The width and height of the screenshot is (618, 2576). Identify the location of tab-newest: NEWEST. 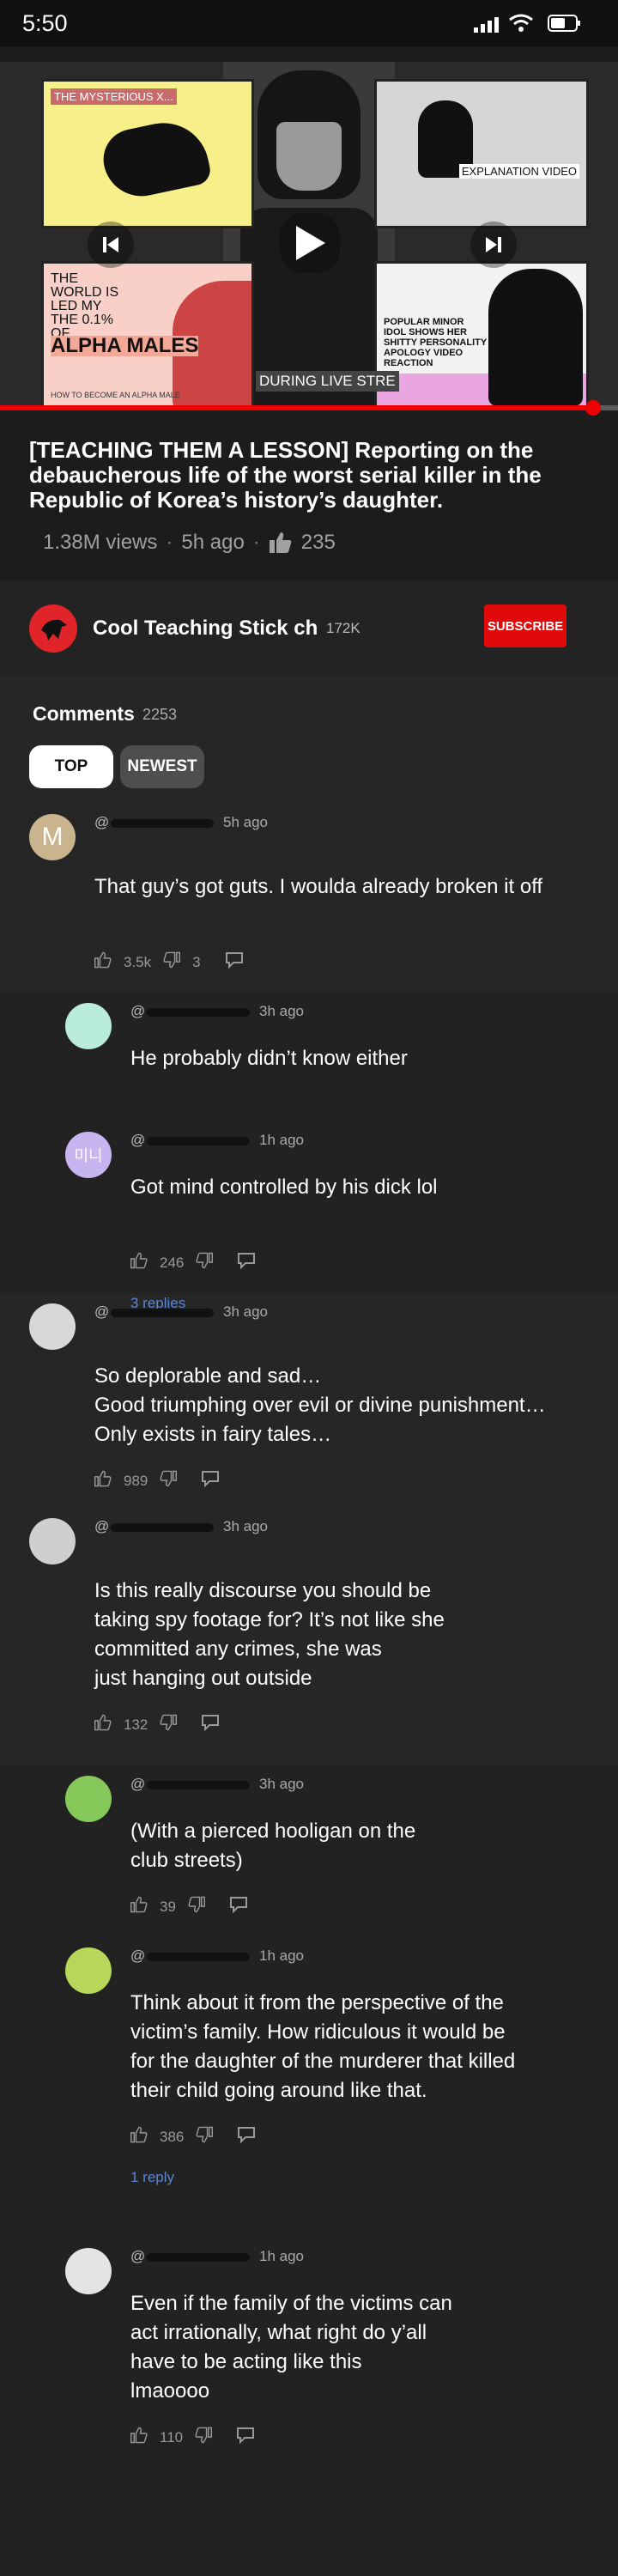
(162, 766).